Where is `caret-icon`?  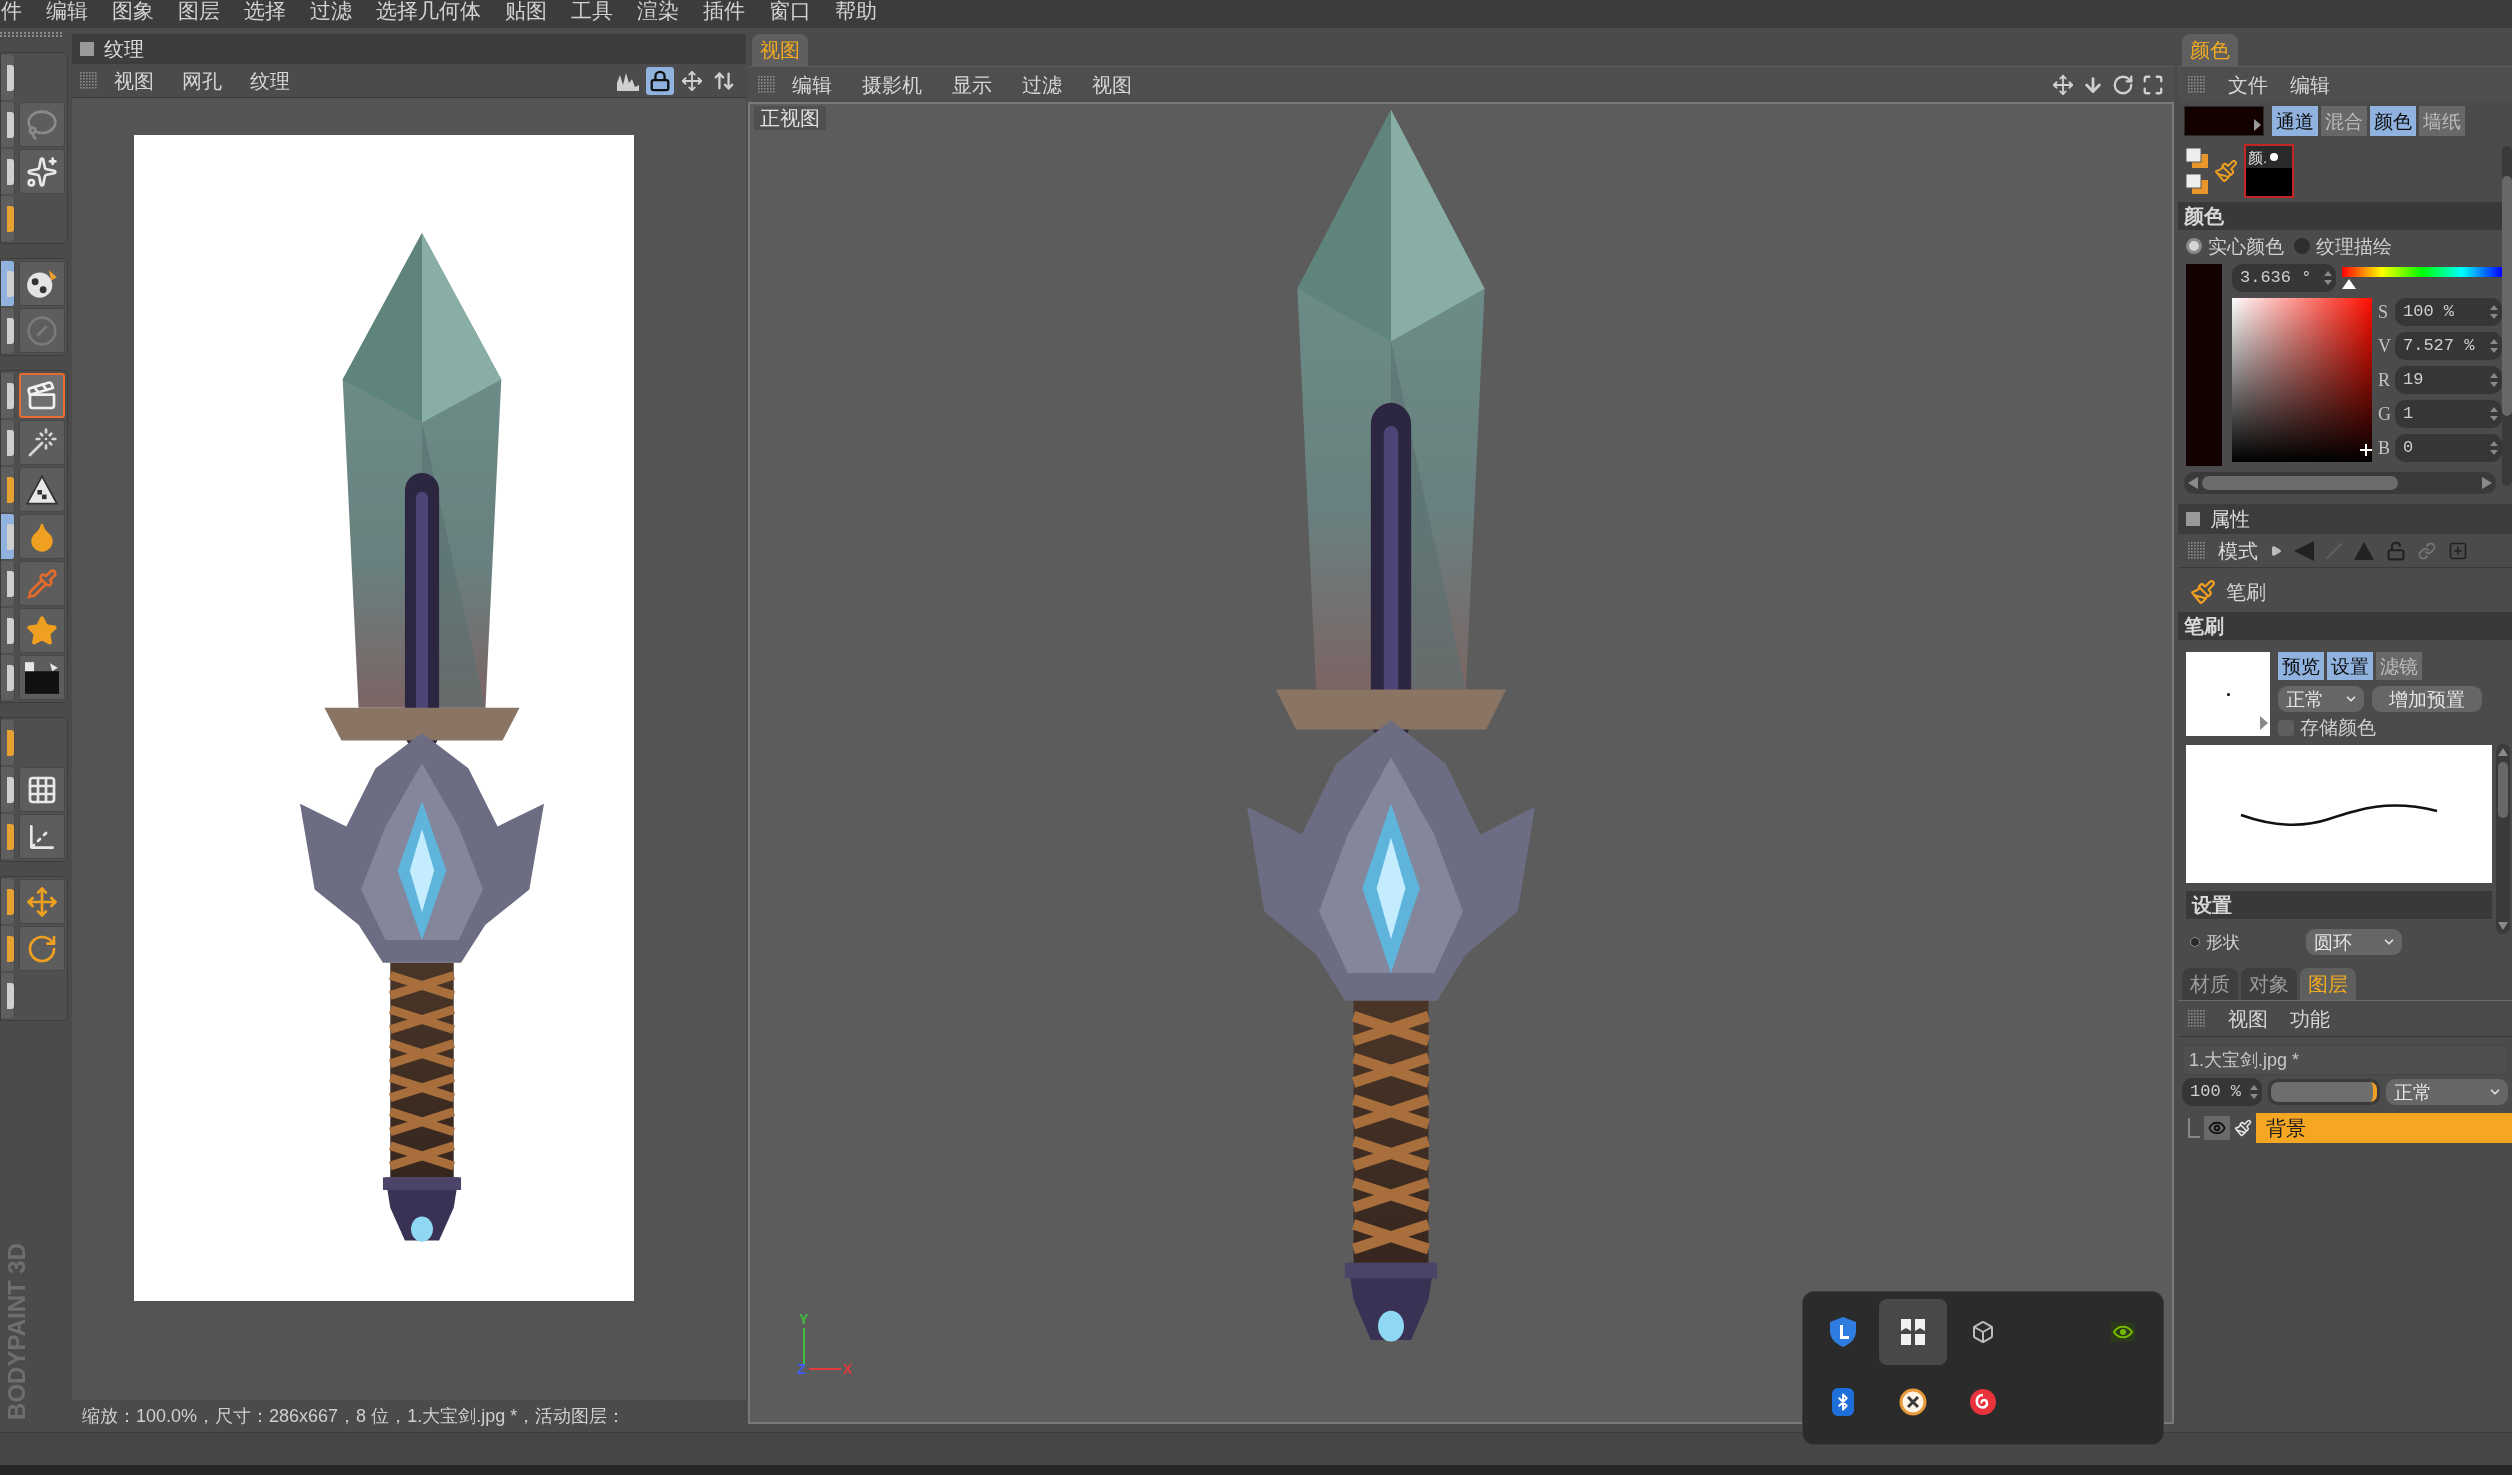 caret-icon is located at coordinates (2264, 723).